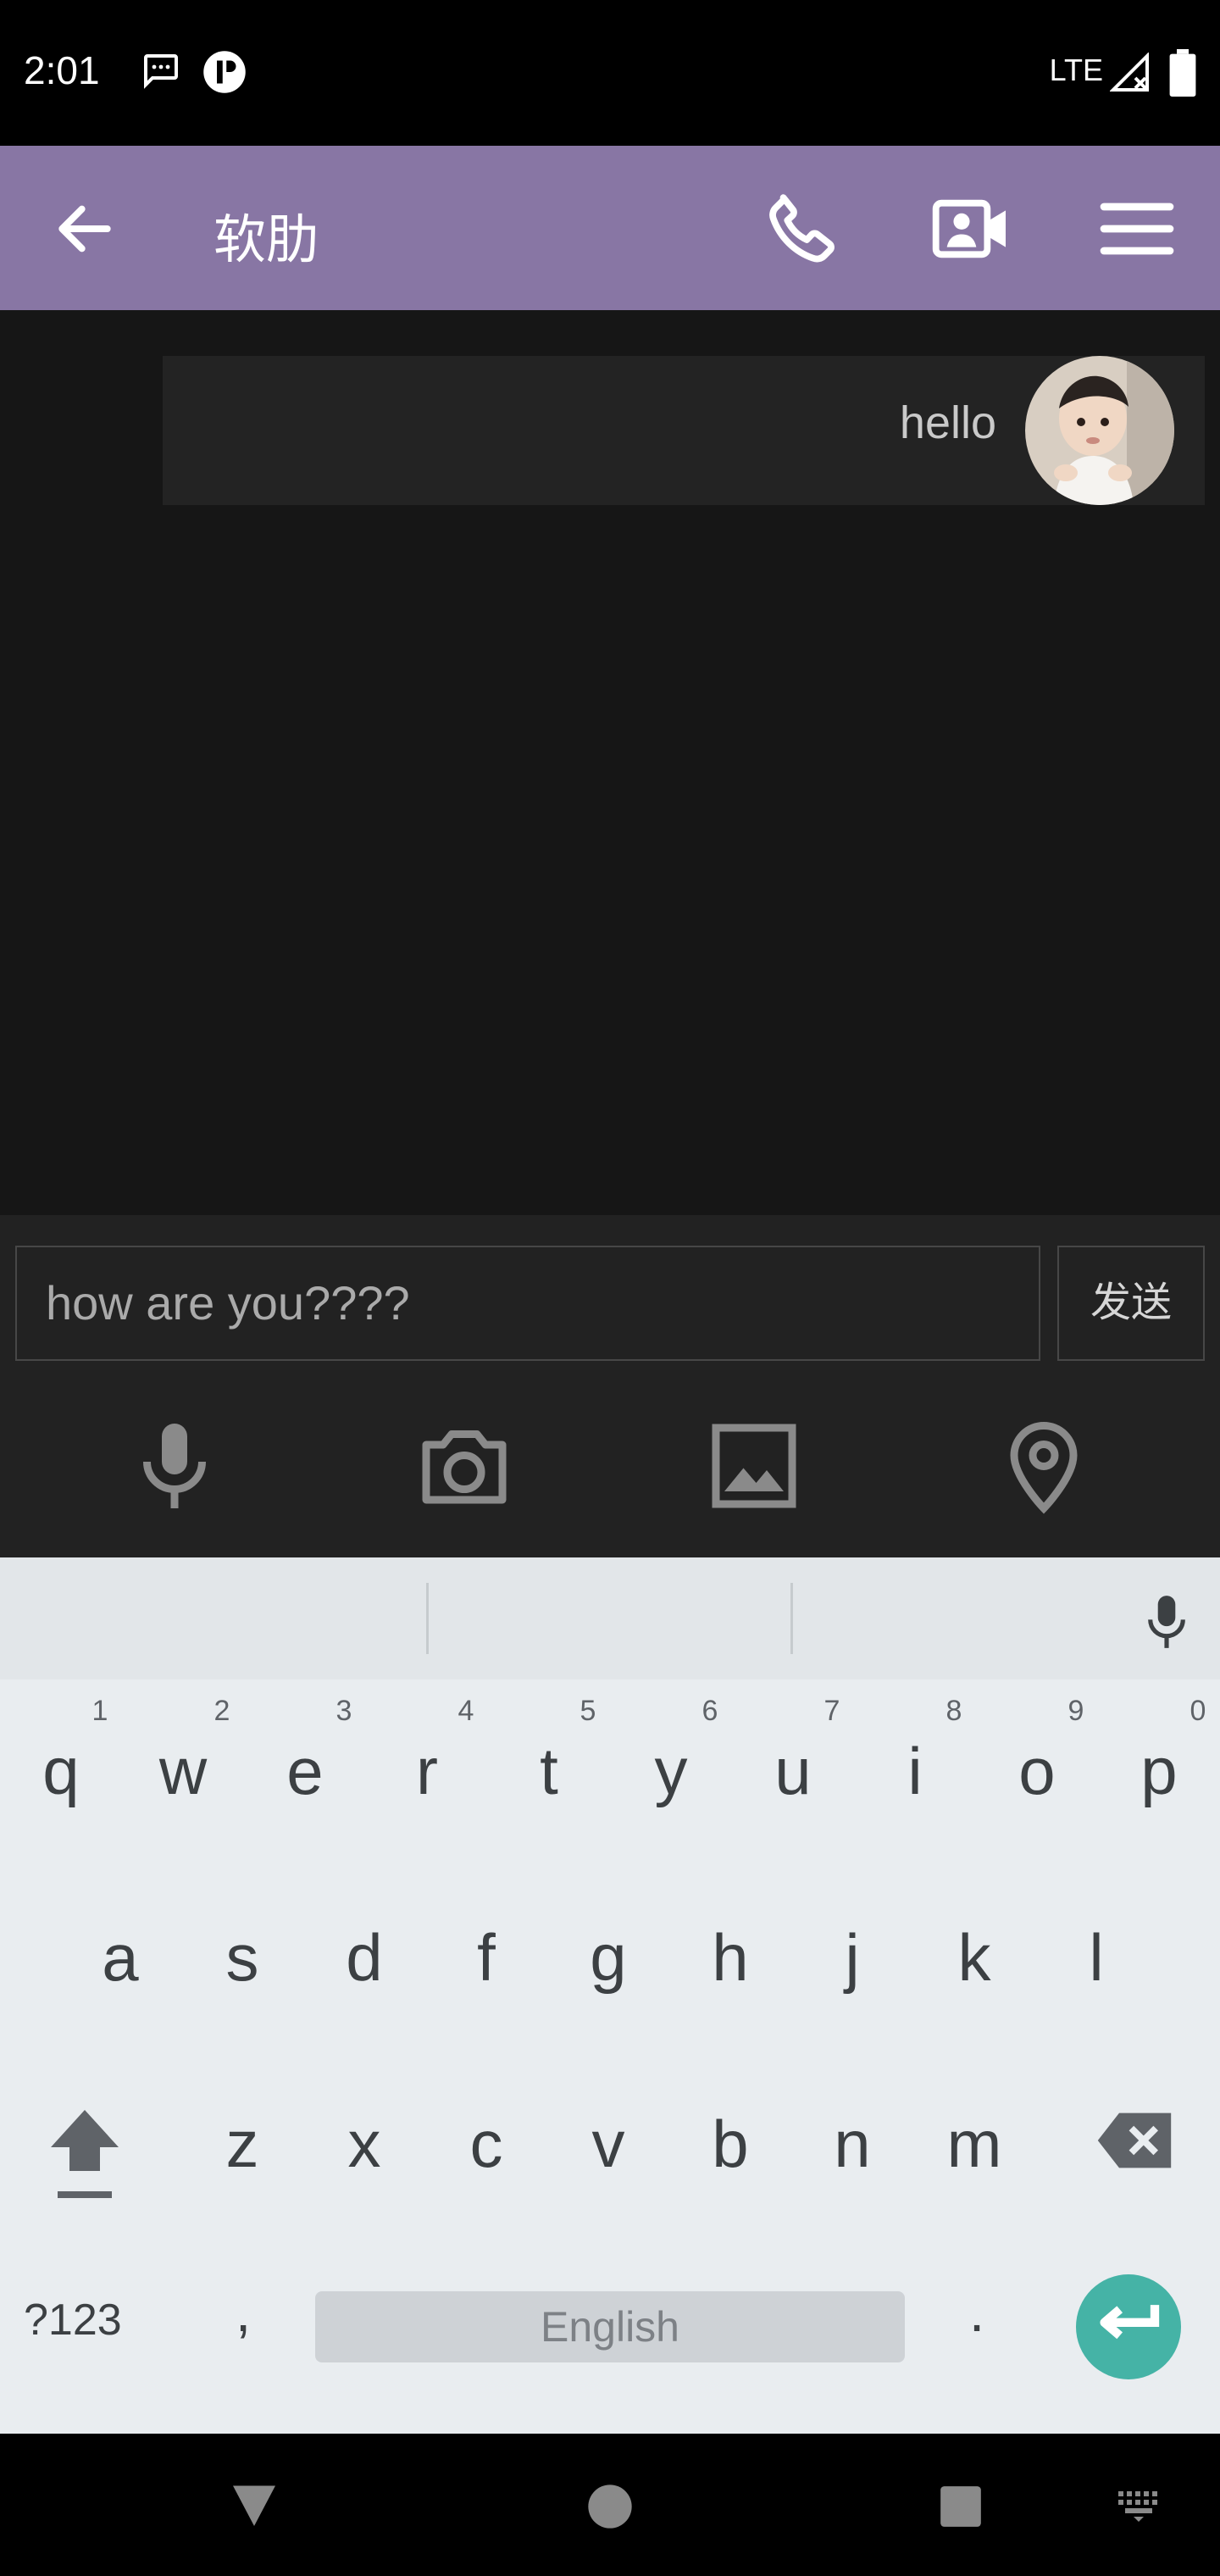 This screenshot has height=2576, width=1220. I want to click on menu-icon, so click(1137, 229).